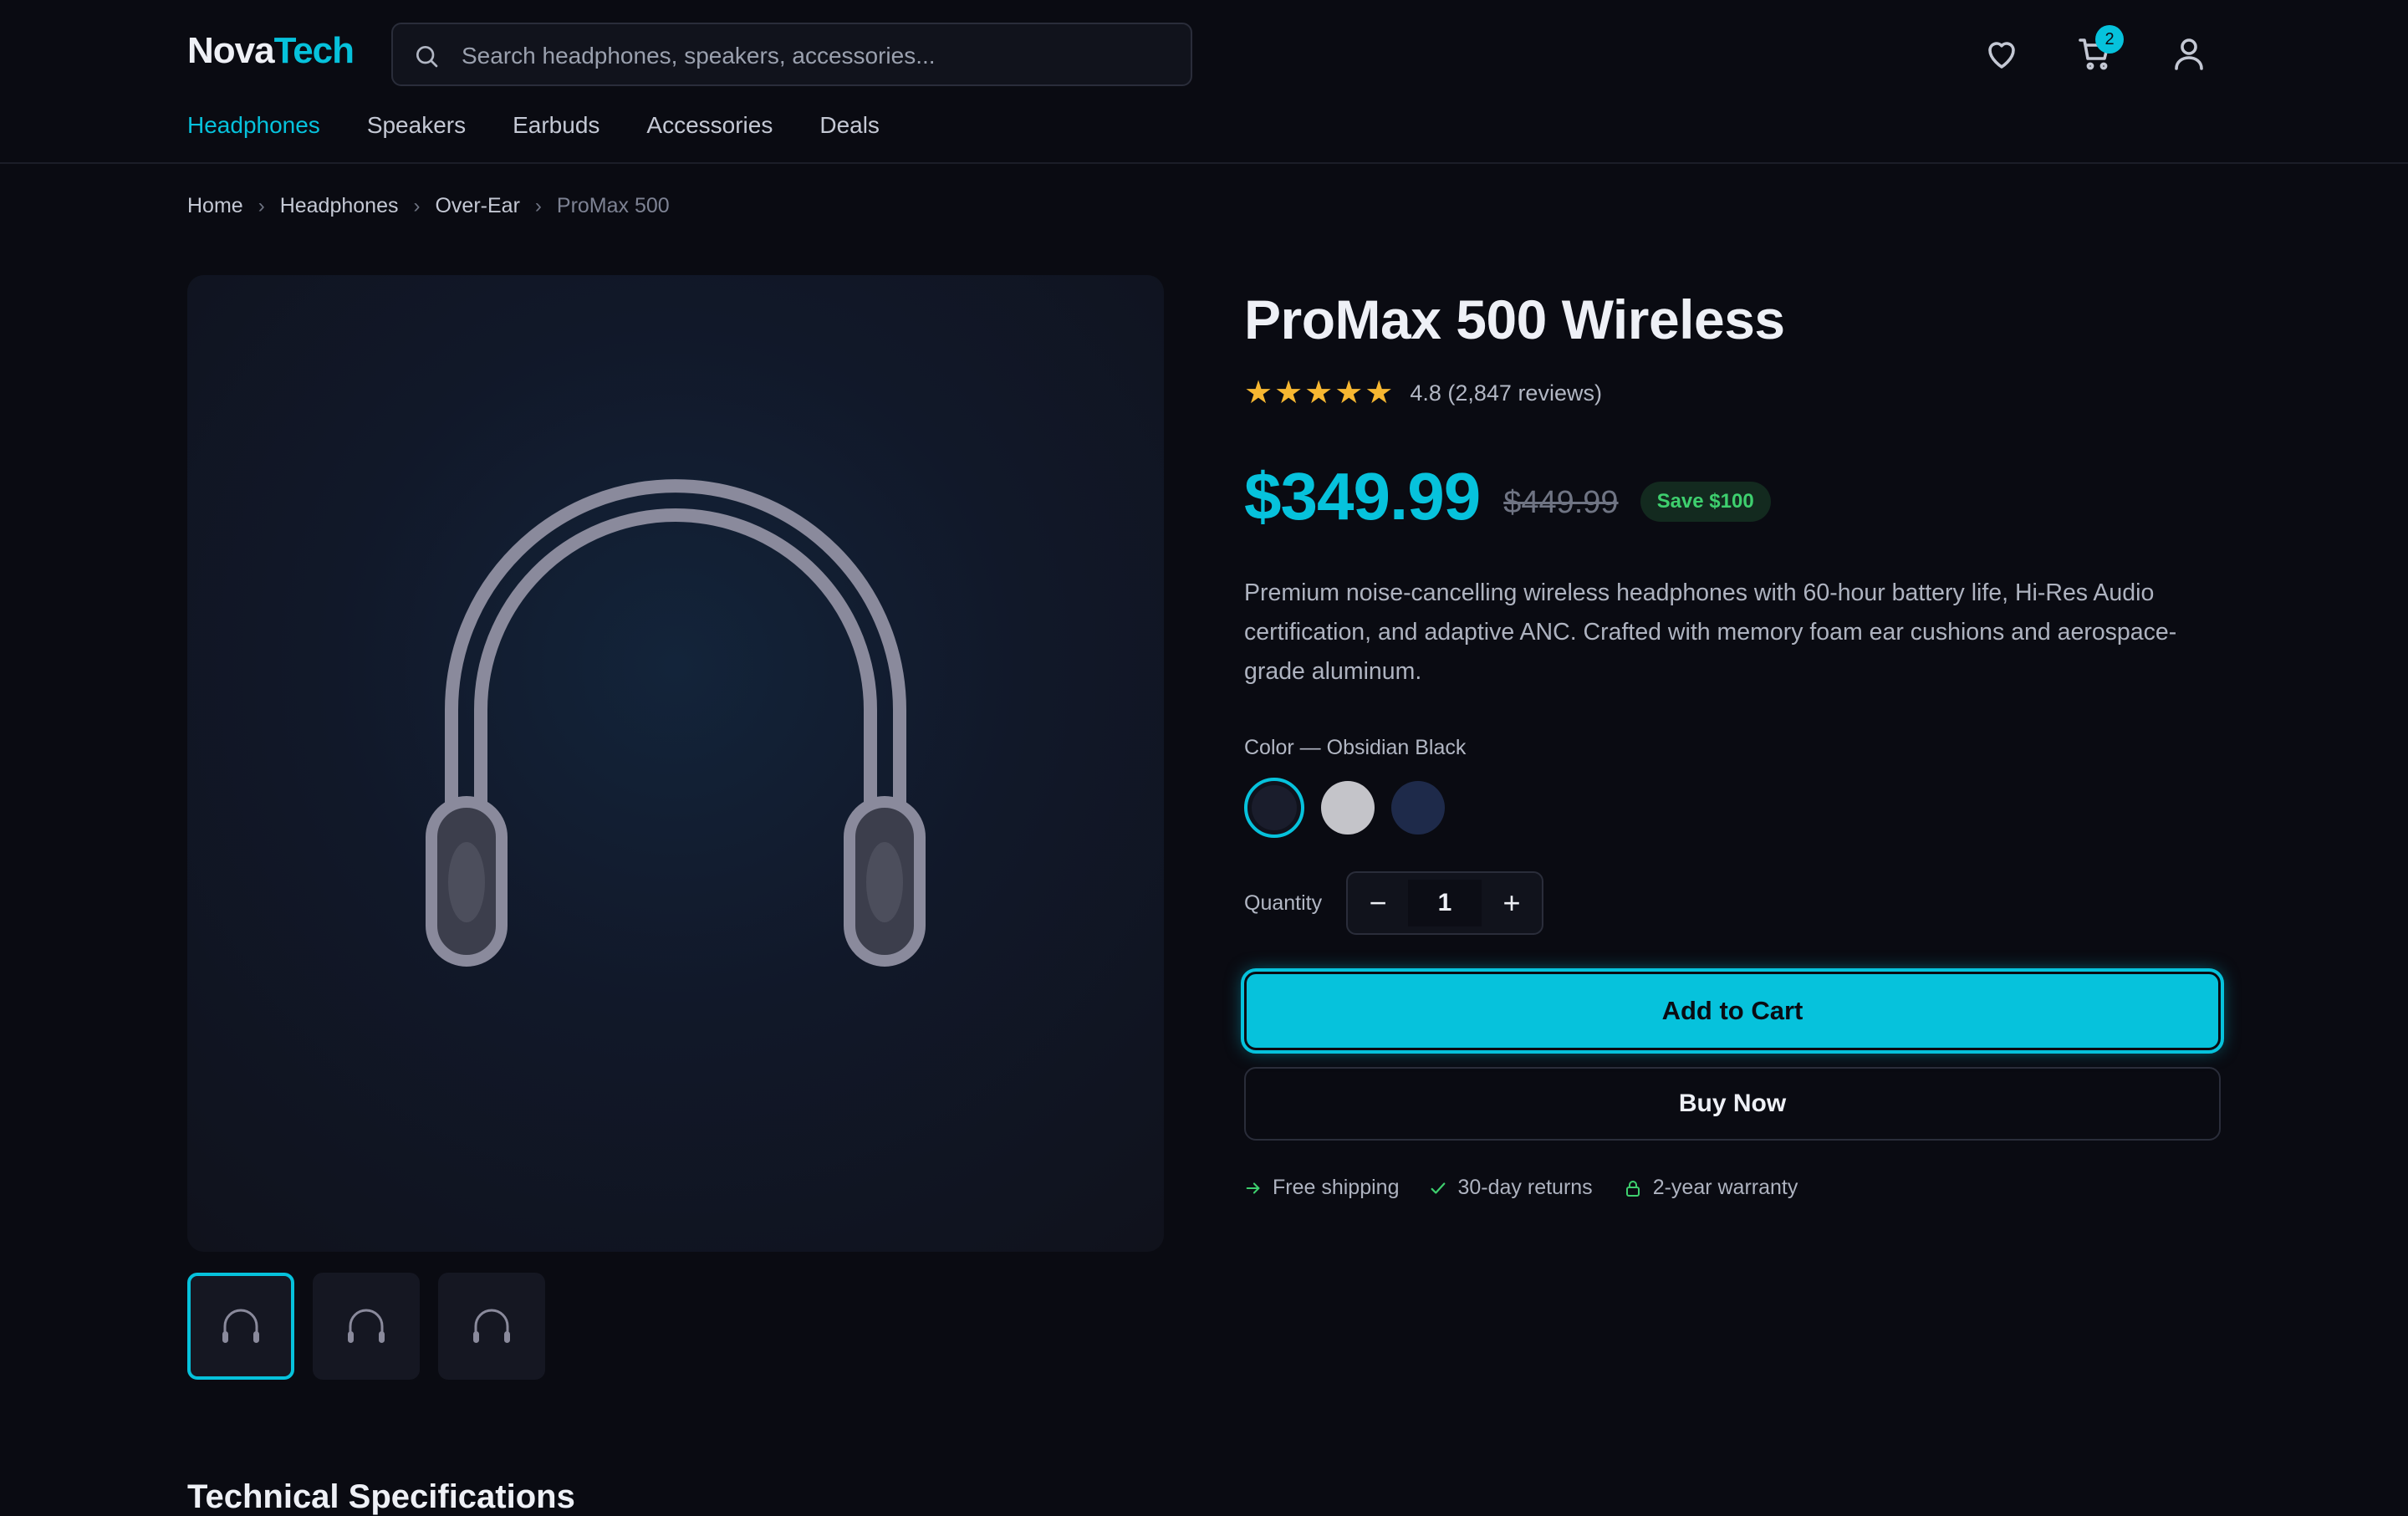 The height and width of the screenshot is (1516, 2408). Describe the element at coordinates (231, 50) in the screenshot. I see `logo-part-nova: Nova` at that location.